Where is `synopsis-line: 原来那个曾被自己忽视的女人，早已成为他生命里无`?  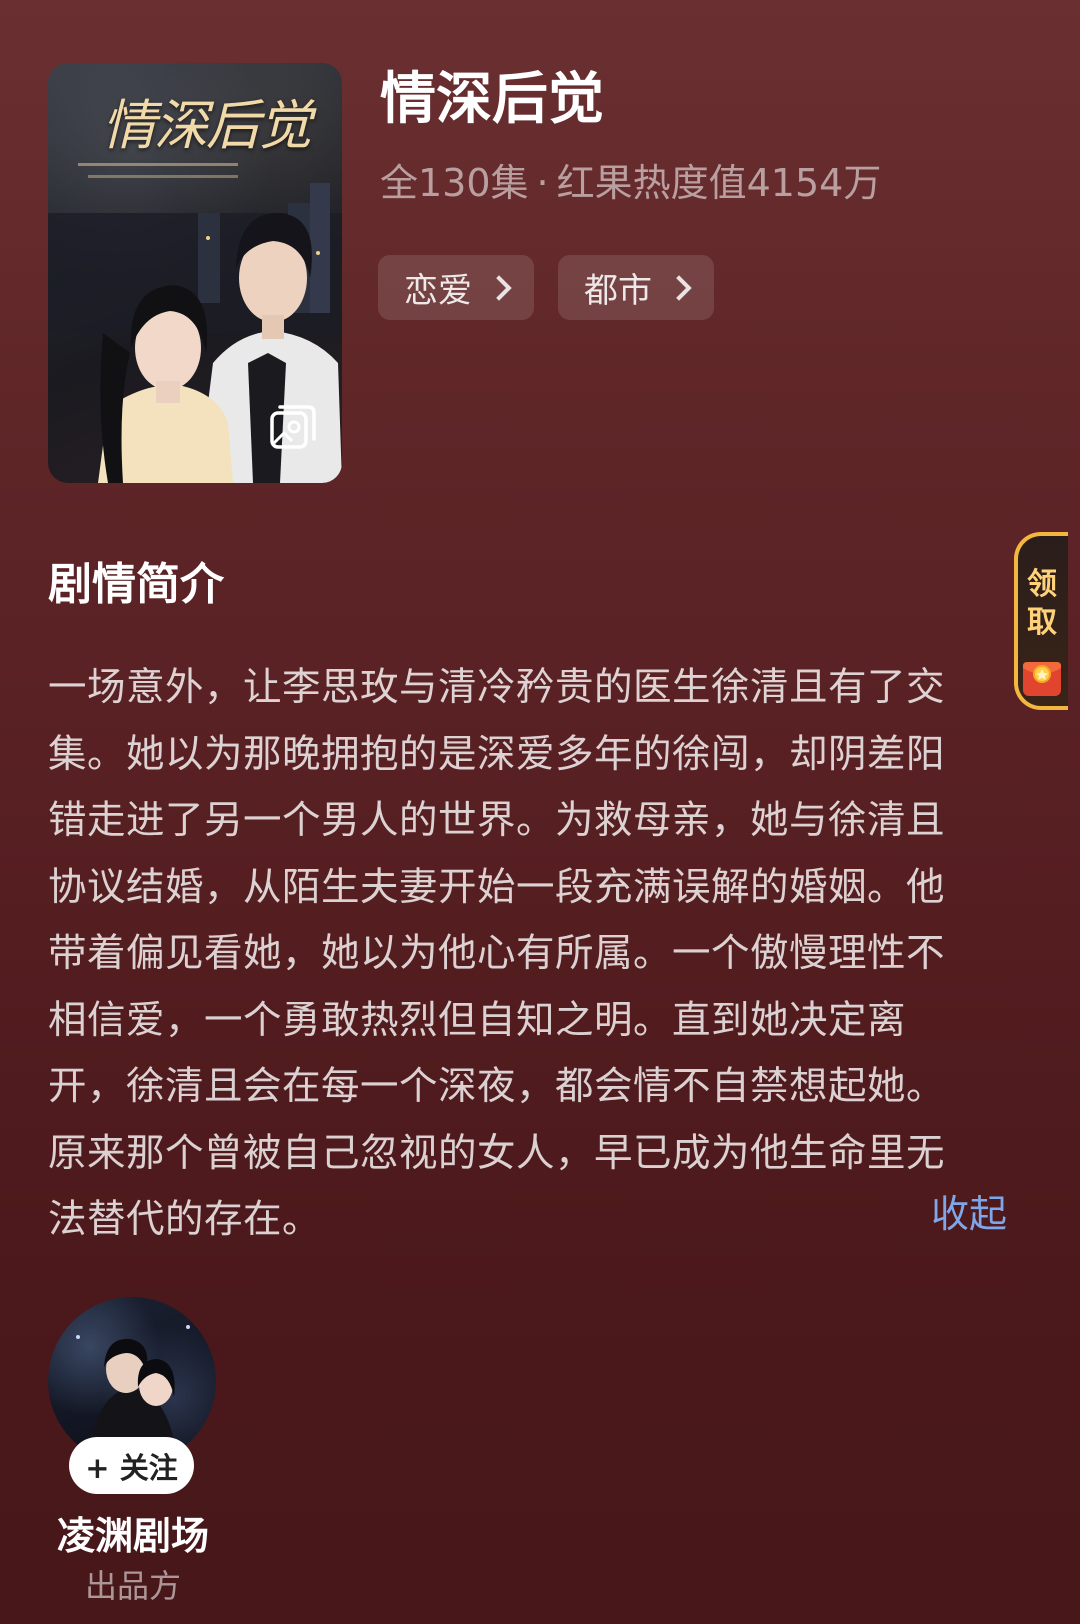
synopsis-line: 原来那个曾被自己忽视的女人，早已成为他生命里无 is located at coordinates (497, 1153).